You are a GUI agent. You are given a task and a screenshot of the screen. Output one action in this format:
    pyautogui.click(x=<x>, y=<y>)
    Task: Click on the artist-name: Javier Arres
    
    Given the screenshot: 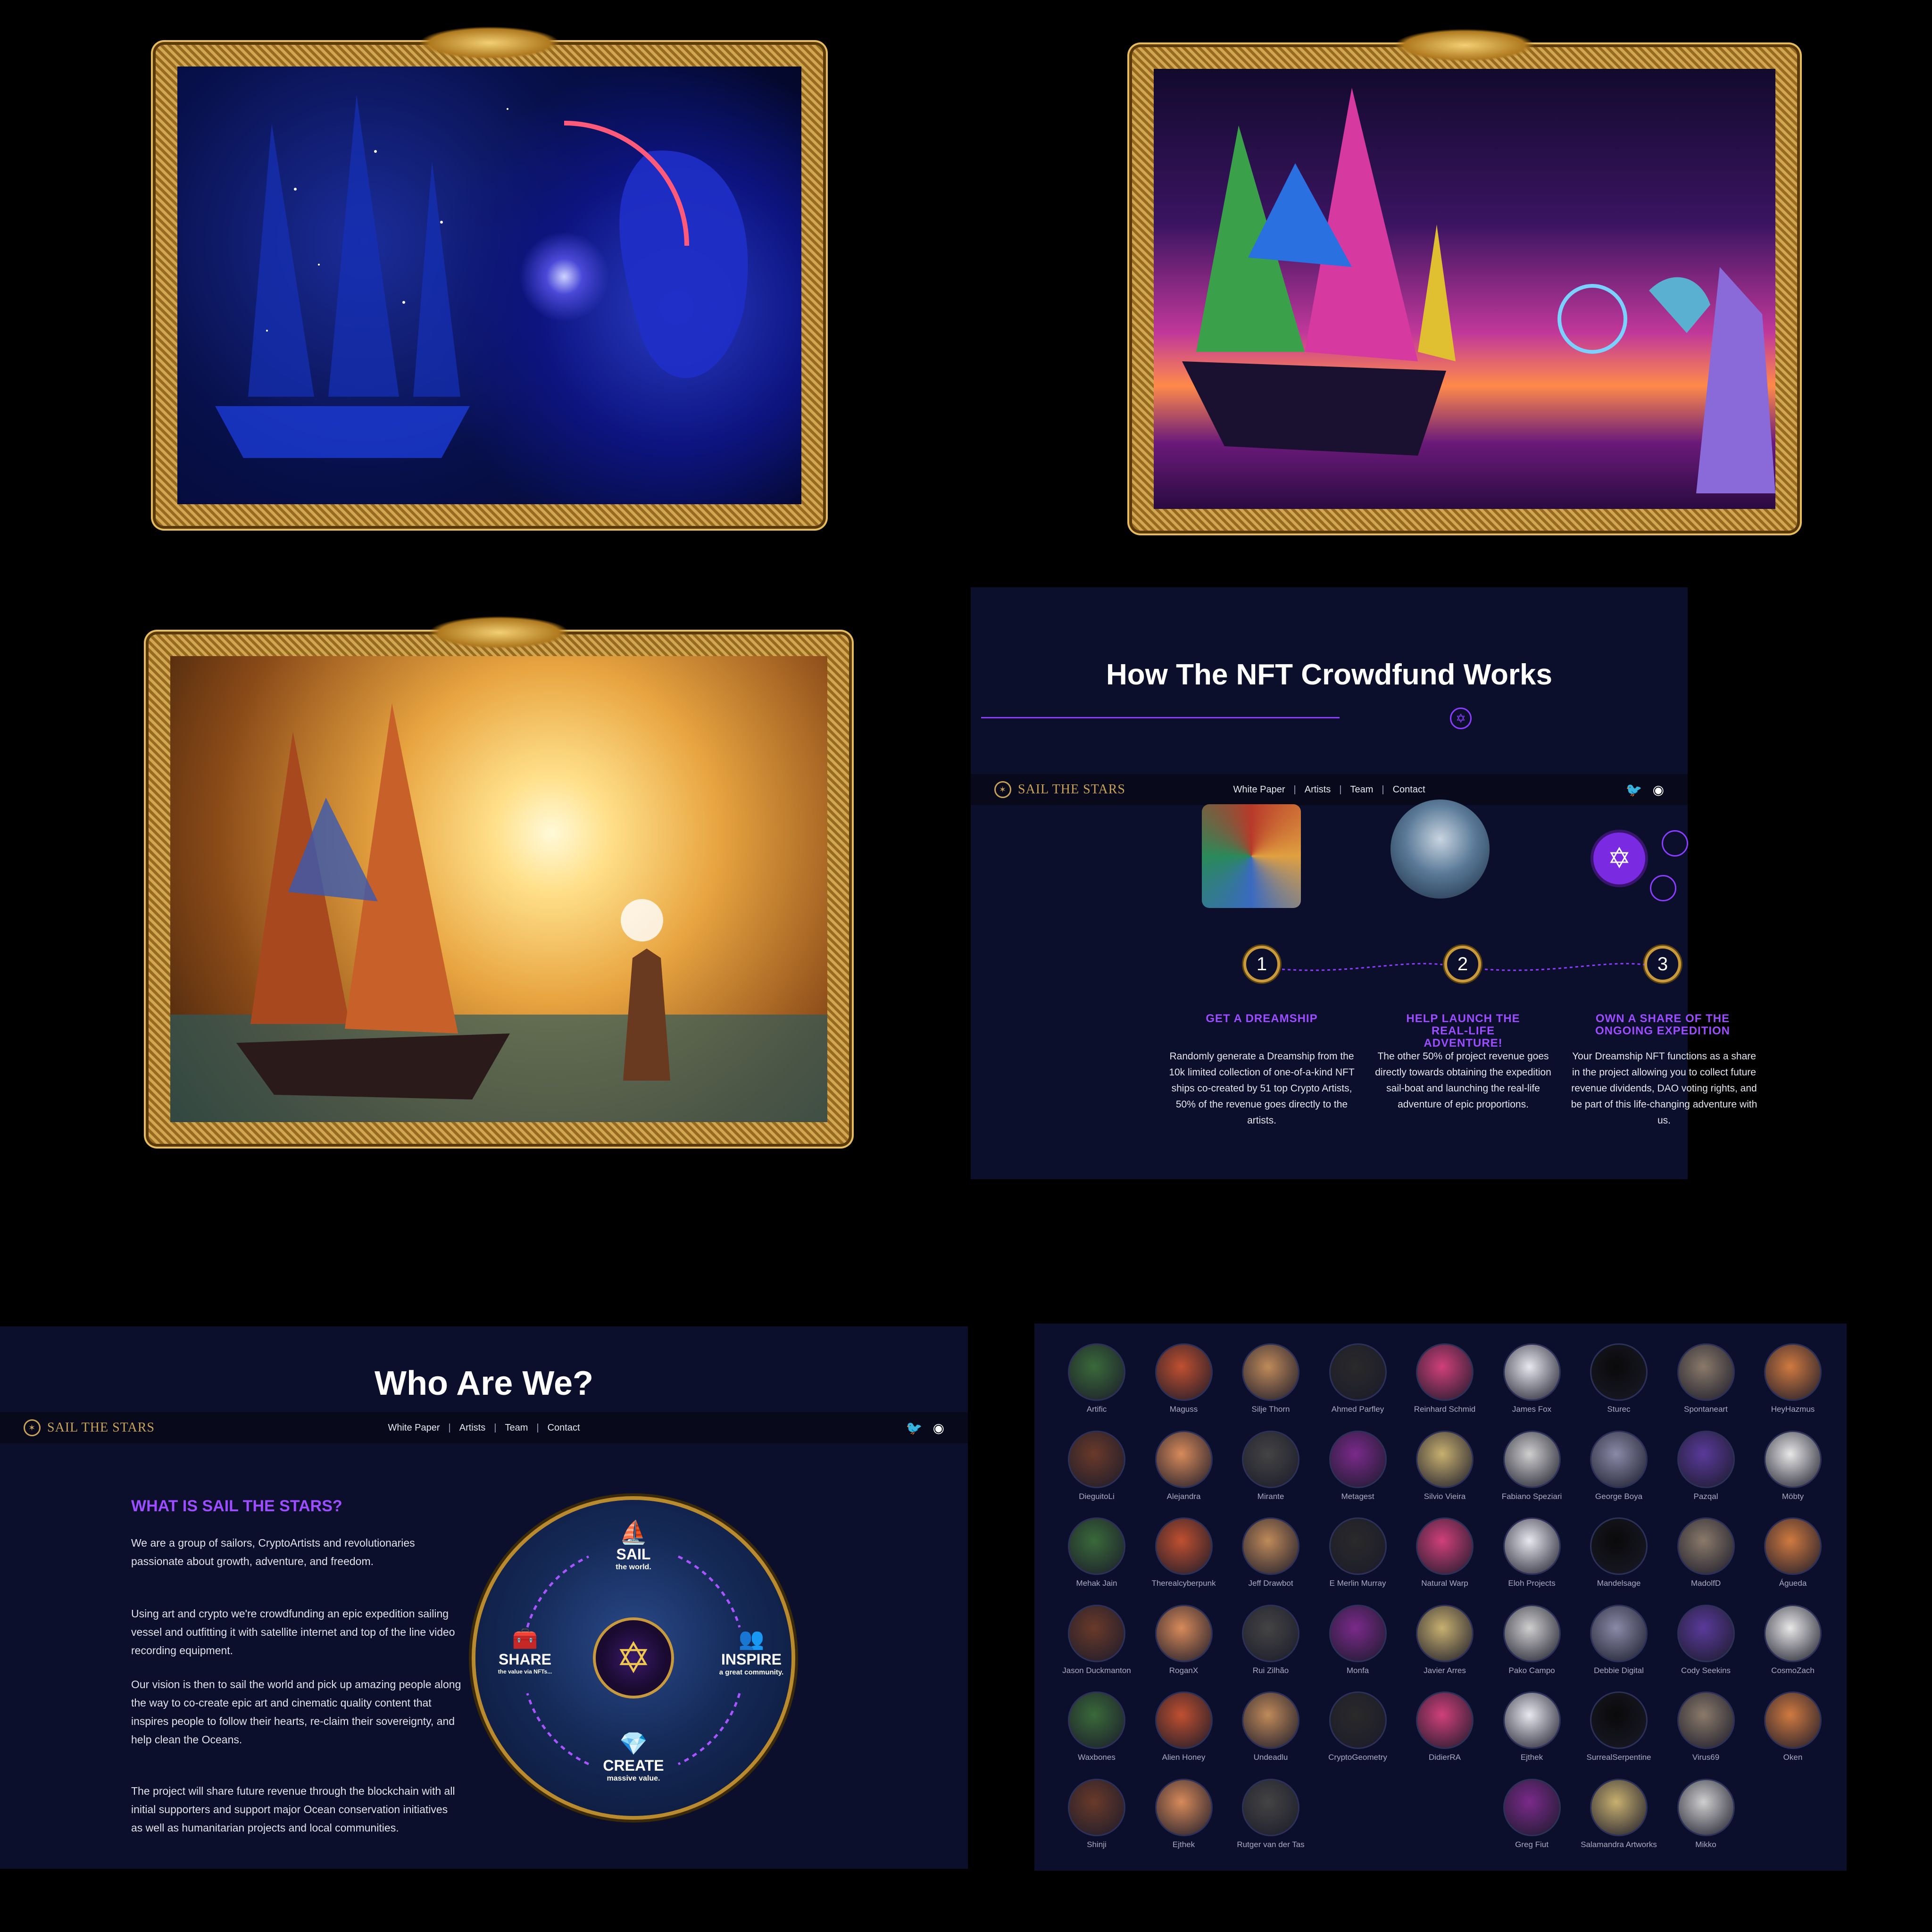 What is the action you would take?
    pyautogui.click(x=1445, y=1670)
    